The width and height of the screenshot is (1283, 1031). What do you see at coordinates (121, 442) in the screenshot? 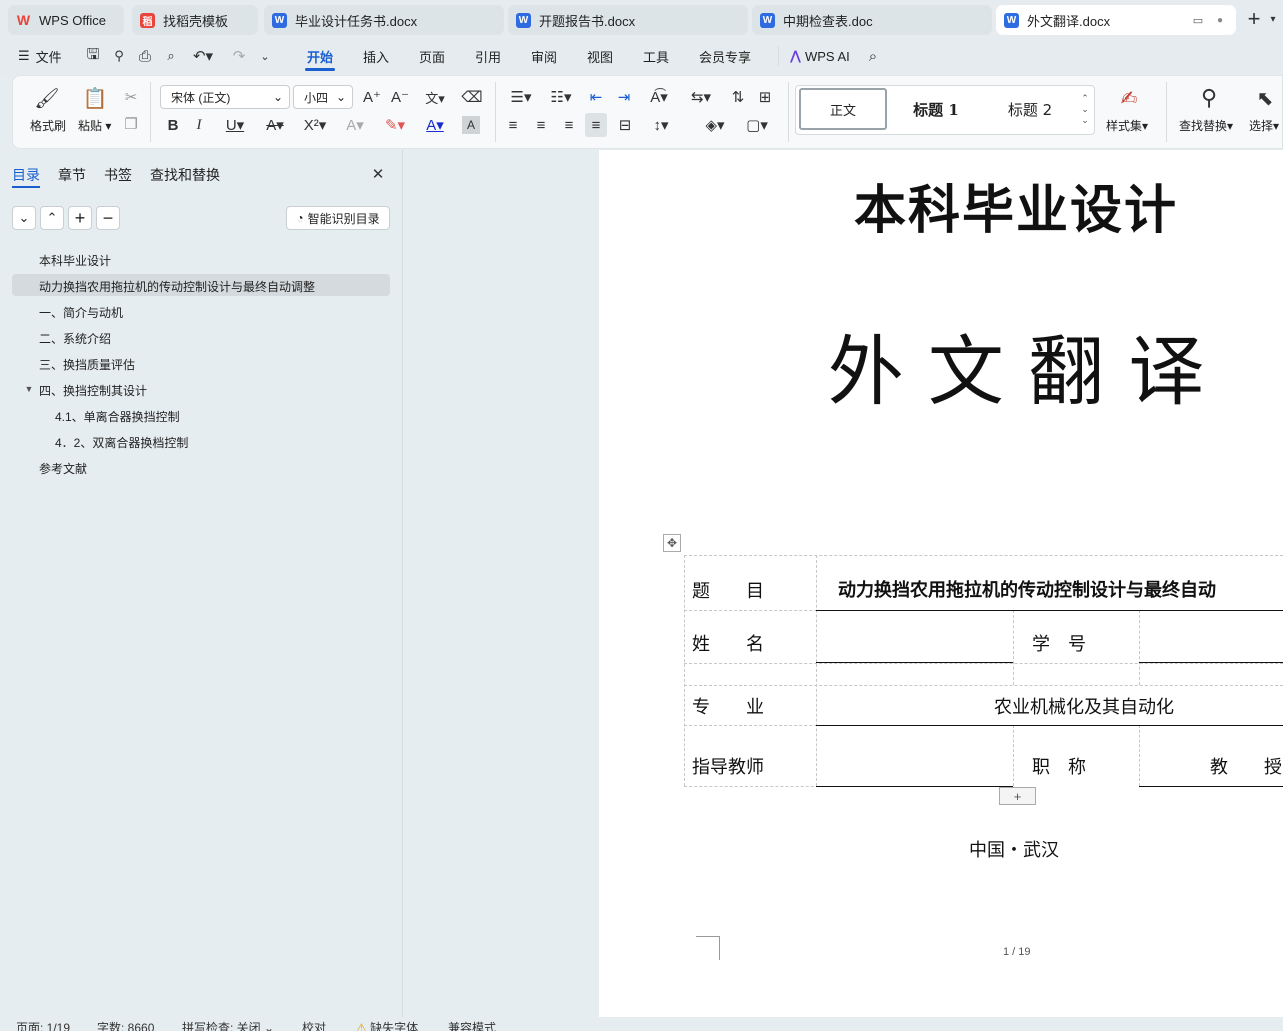
I see `toc-subitem: 4．2、双离合器换档控制` at bounding box center [121, 442].